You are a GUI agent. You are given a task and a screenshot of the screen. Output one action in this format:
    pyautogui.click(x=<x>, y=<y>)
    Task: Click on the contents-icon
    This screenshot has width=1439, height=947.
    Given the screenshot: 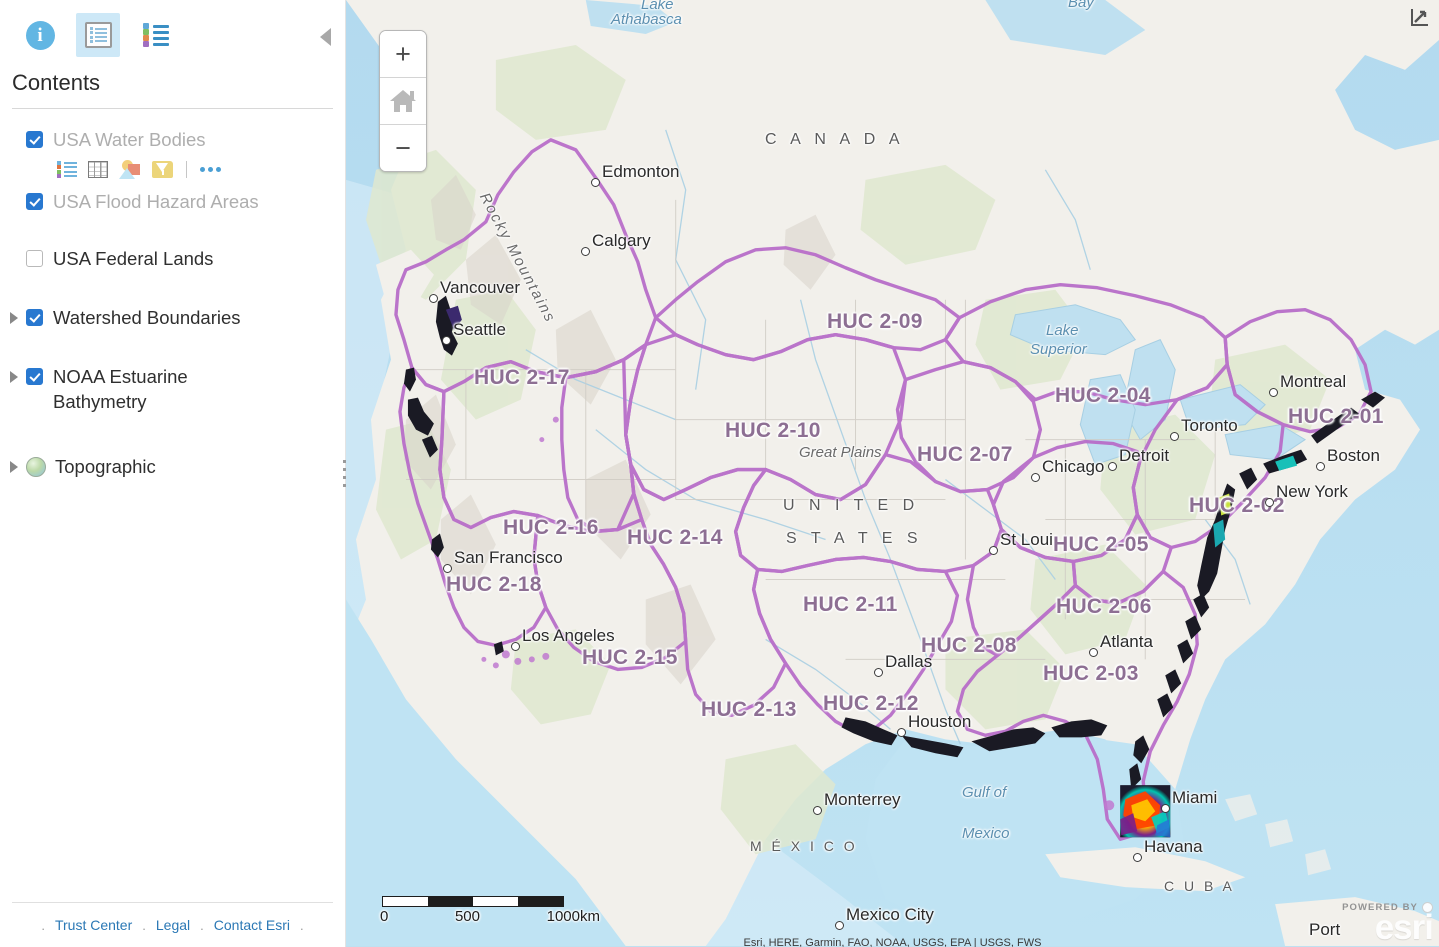 What is the action you would take?
    pyautogui.click(x=98, y=35)
    